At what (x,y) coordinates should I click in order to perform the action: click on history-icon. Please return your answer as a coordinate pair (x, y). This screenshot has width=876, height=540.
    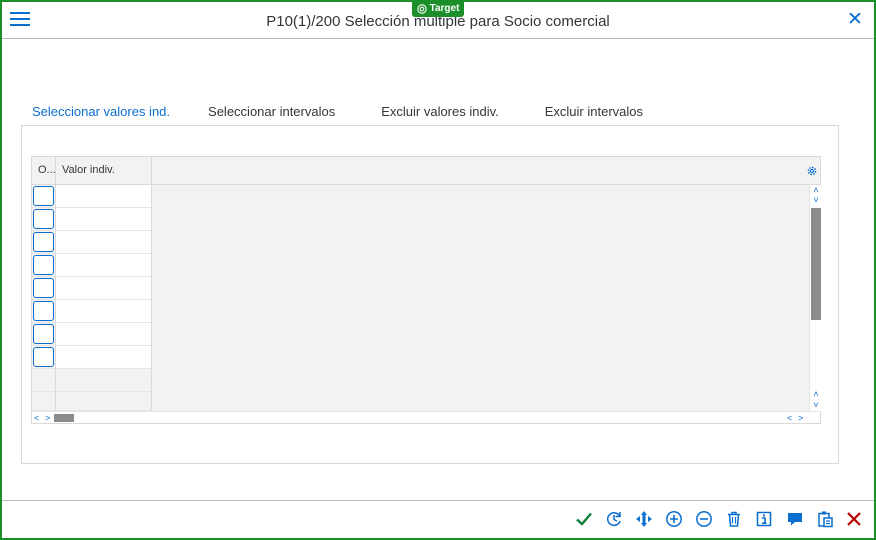
    Looking at the image, I should click on (613, 519).